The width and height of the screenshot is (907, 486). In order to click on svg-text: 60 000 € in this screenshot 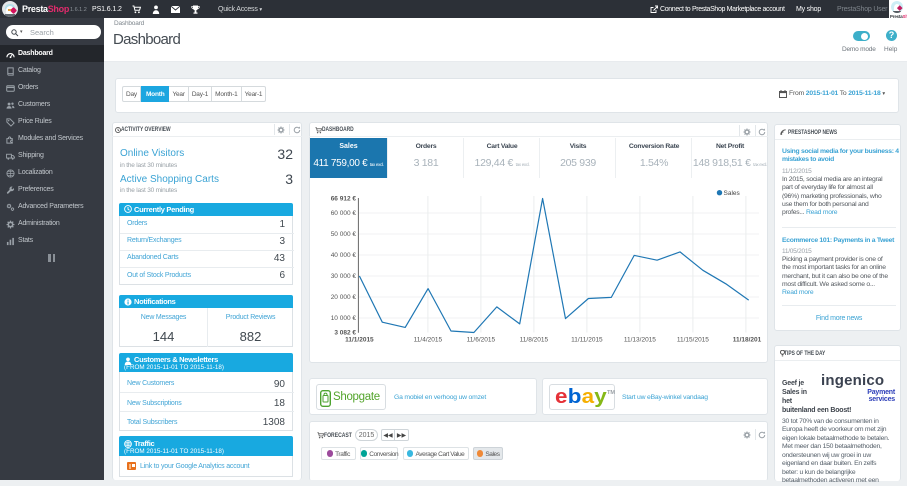, I will do `click(344, 213)`.